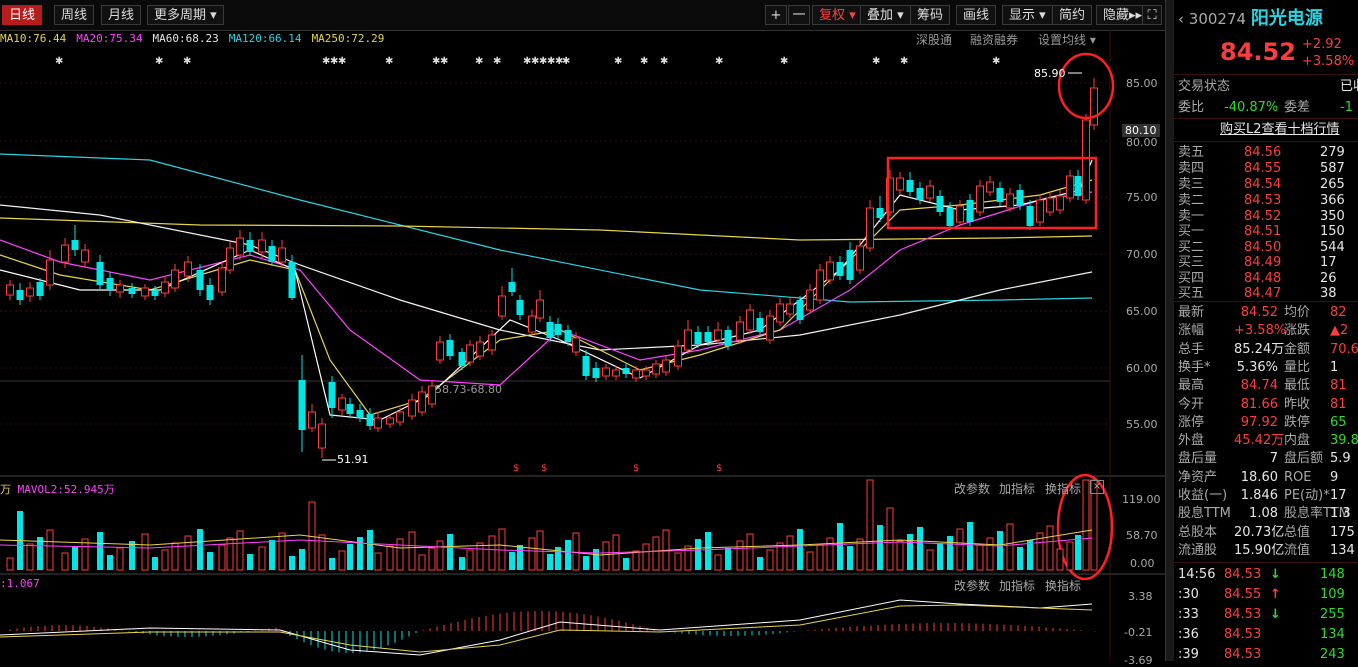 The height and width of the screenshot is (667, 1358). Describe the element at coordinates (1340, 459) in the screenshot. I see `stat-value: 5.9` at that location.